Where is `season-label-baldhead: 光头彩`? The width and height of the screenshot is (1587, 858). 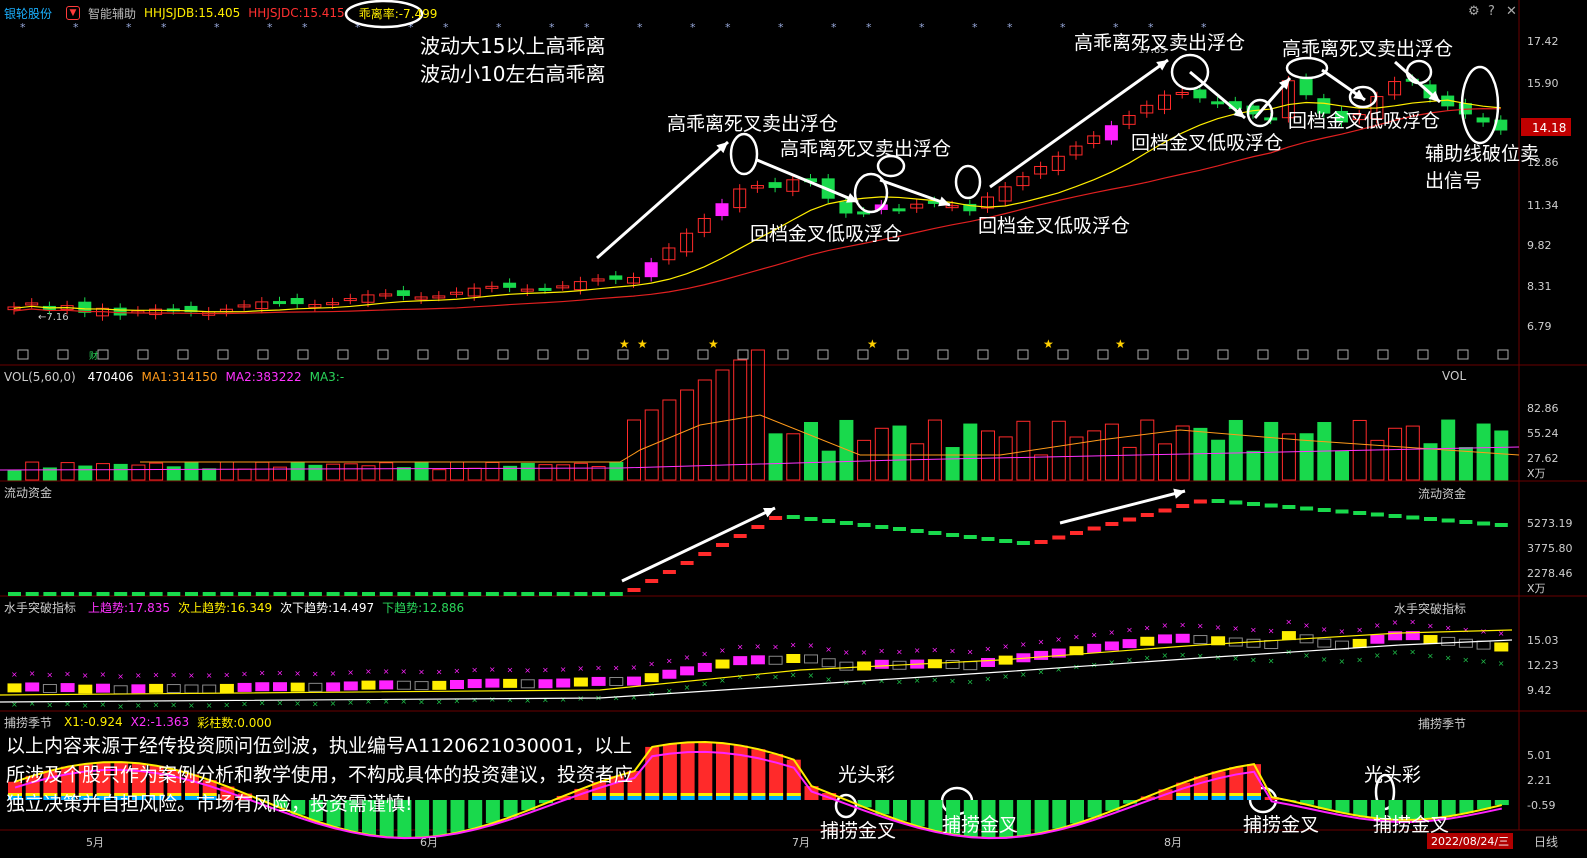 season-label-baldhead: 光头彩 is located at coordinates (867, 775).